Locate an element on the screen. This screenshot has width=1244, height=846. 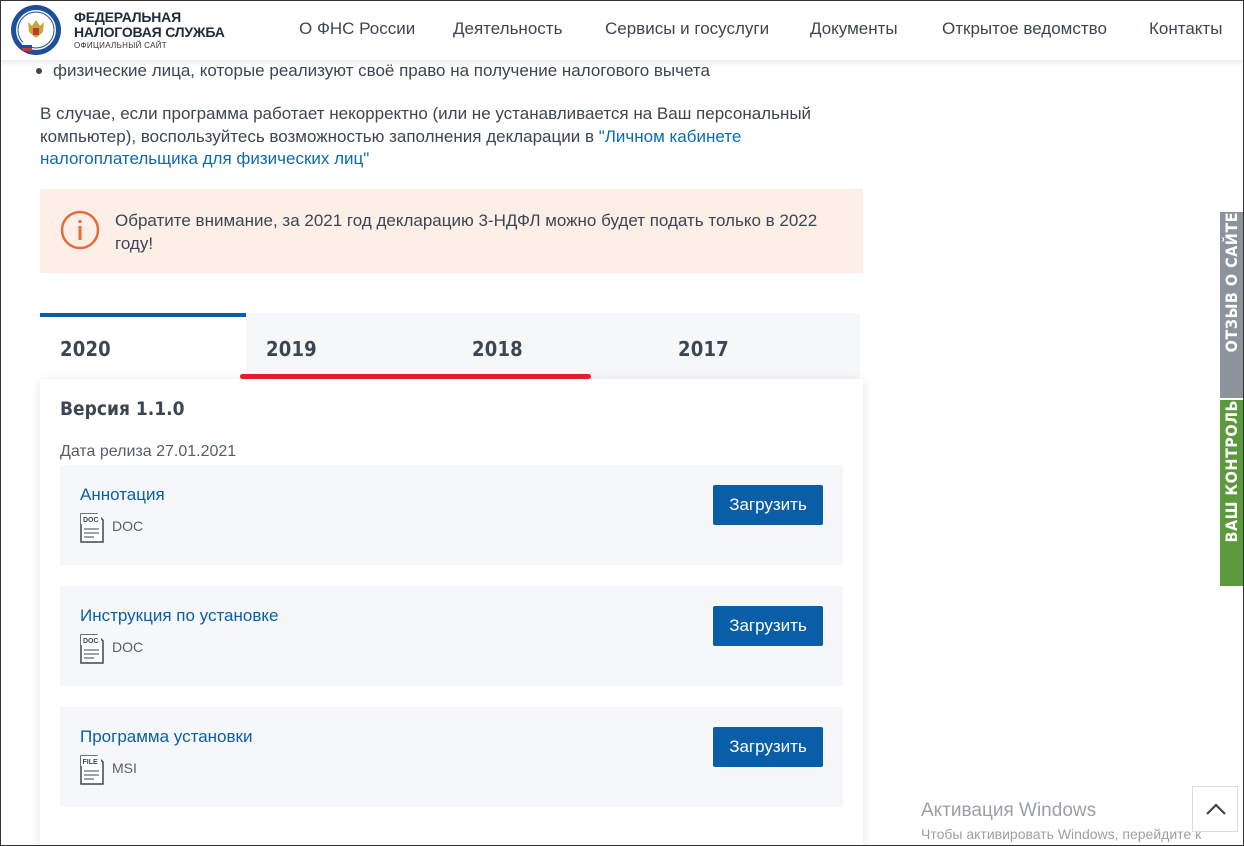
red-highlight-underline is located at coordinates (415, 376).